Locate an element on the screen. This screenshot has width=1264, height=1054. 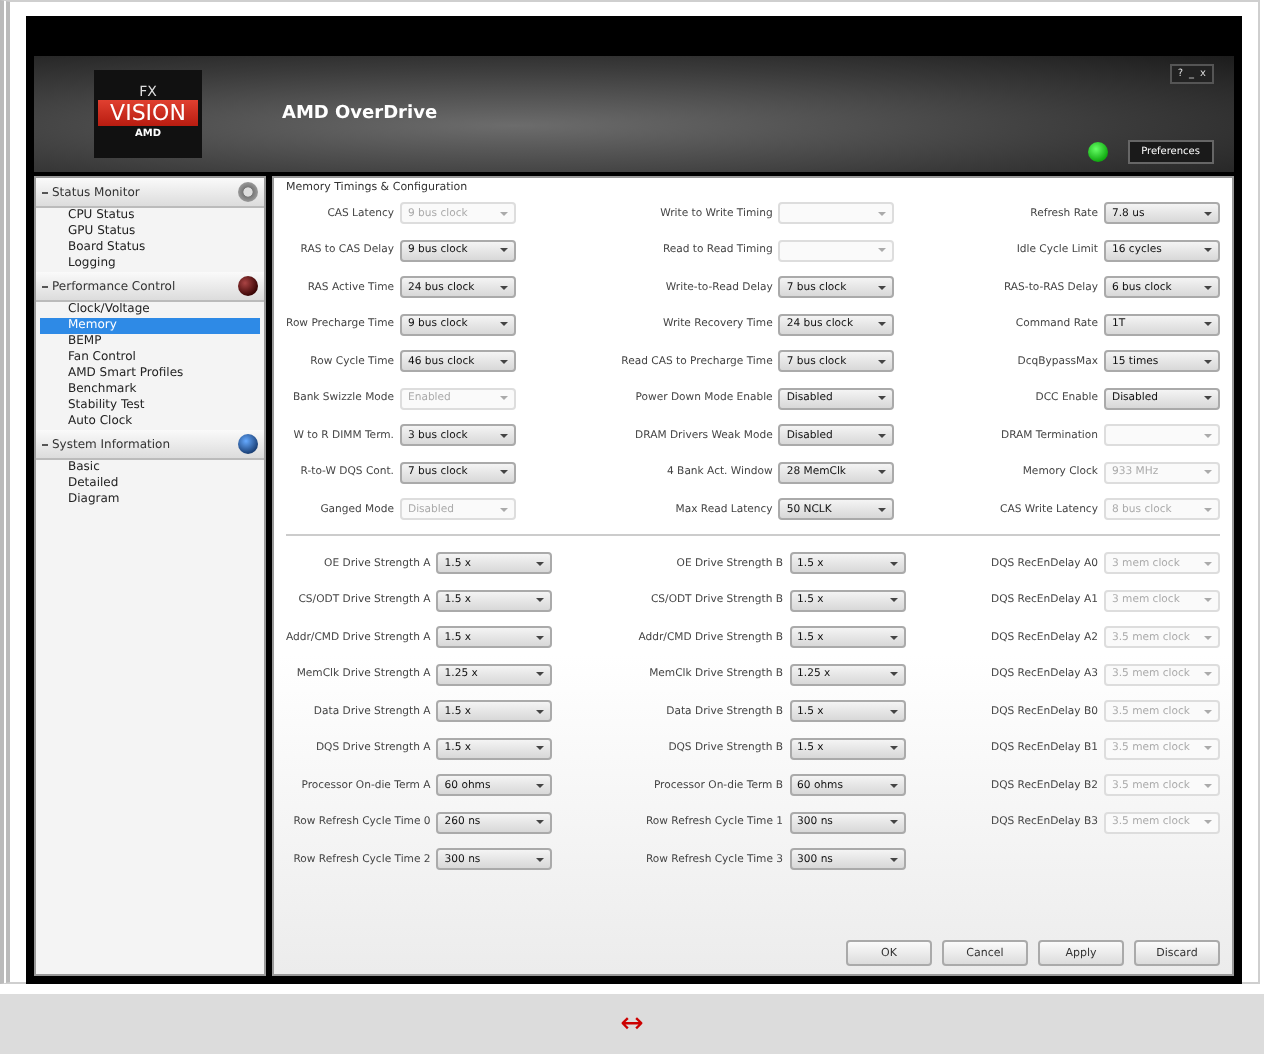
sphere-icon is located at coordinates (248, 286).